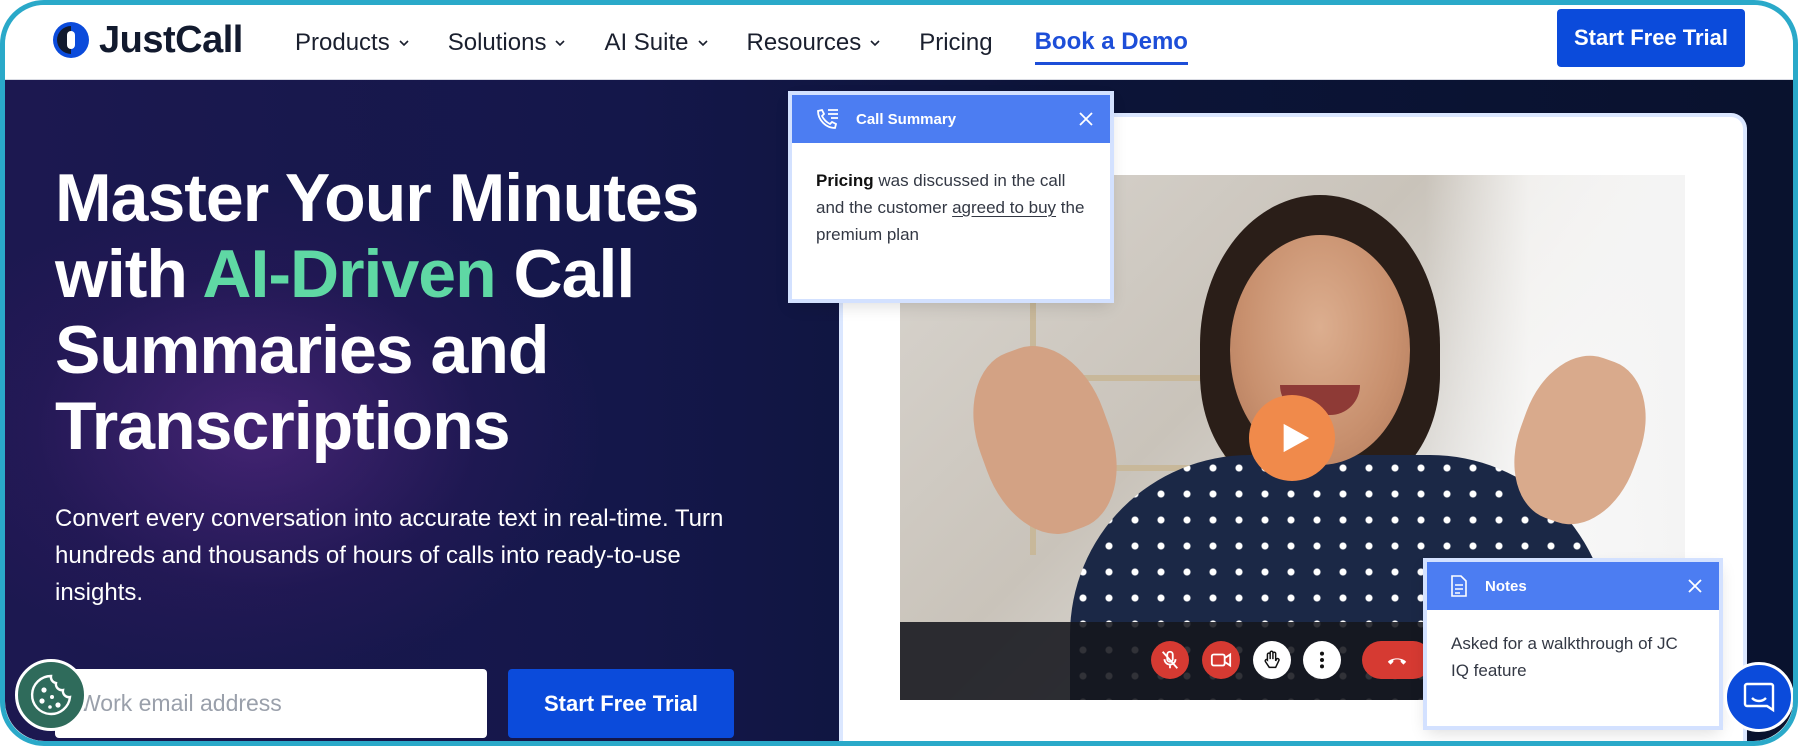 This screenshot has width=1798, height=746. Describe the element at coordinates (1506, 586) in the screenshot. I see `notes-title: Notes` at that location.